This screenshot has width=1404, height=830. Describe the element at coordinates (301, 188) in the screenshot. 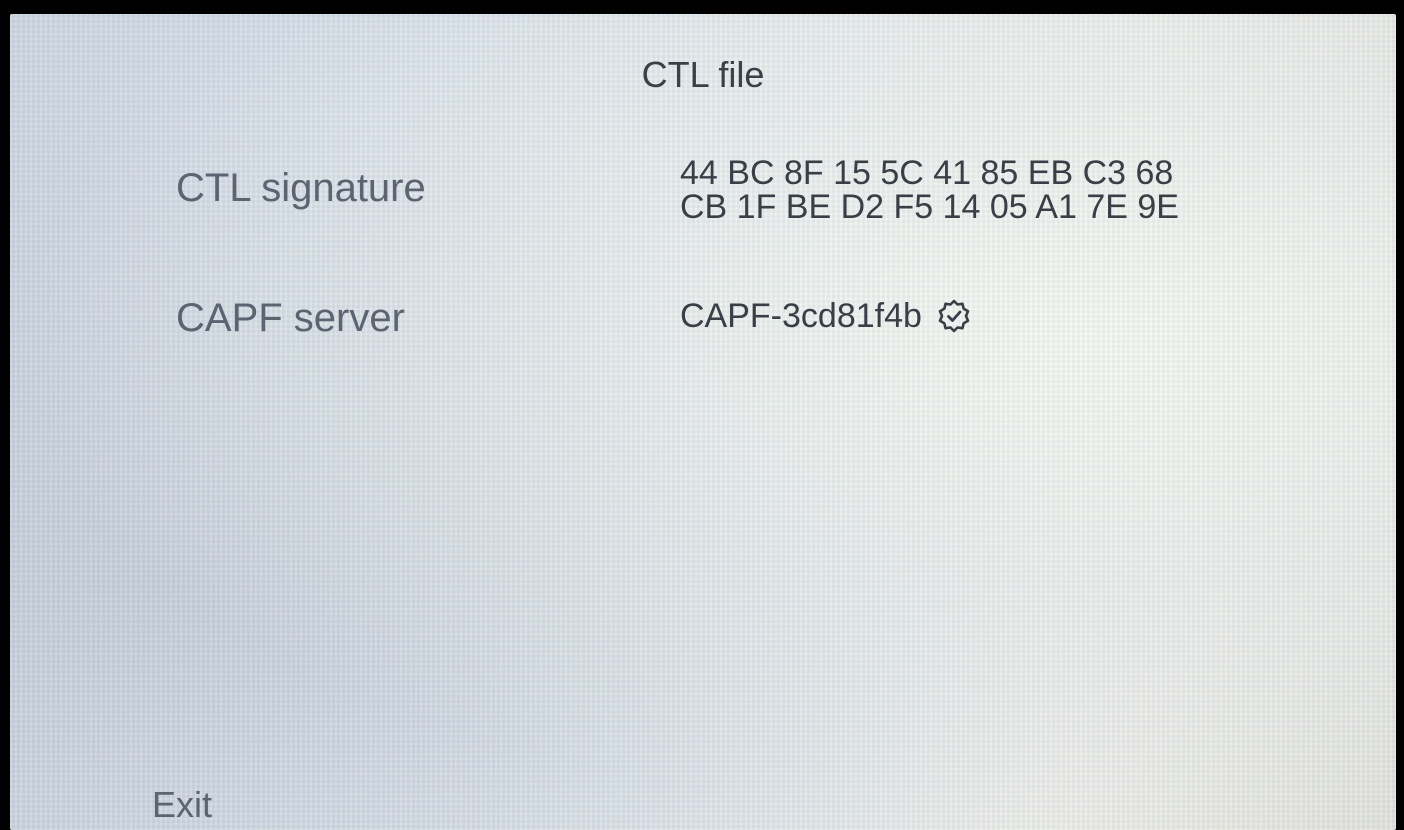

I see `ctl-signature-label: CTL signature` at that location.